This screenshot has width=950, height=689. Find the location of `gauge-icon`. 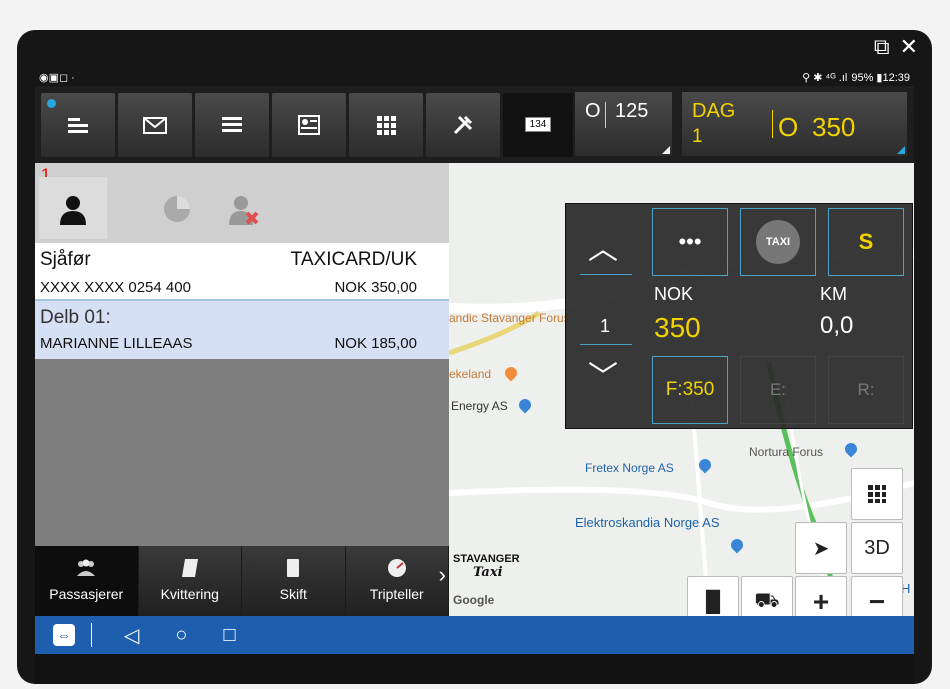

gauge-icon is located at coordinates (396, 568).